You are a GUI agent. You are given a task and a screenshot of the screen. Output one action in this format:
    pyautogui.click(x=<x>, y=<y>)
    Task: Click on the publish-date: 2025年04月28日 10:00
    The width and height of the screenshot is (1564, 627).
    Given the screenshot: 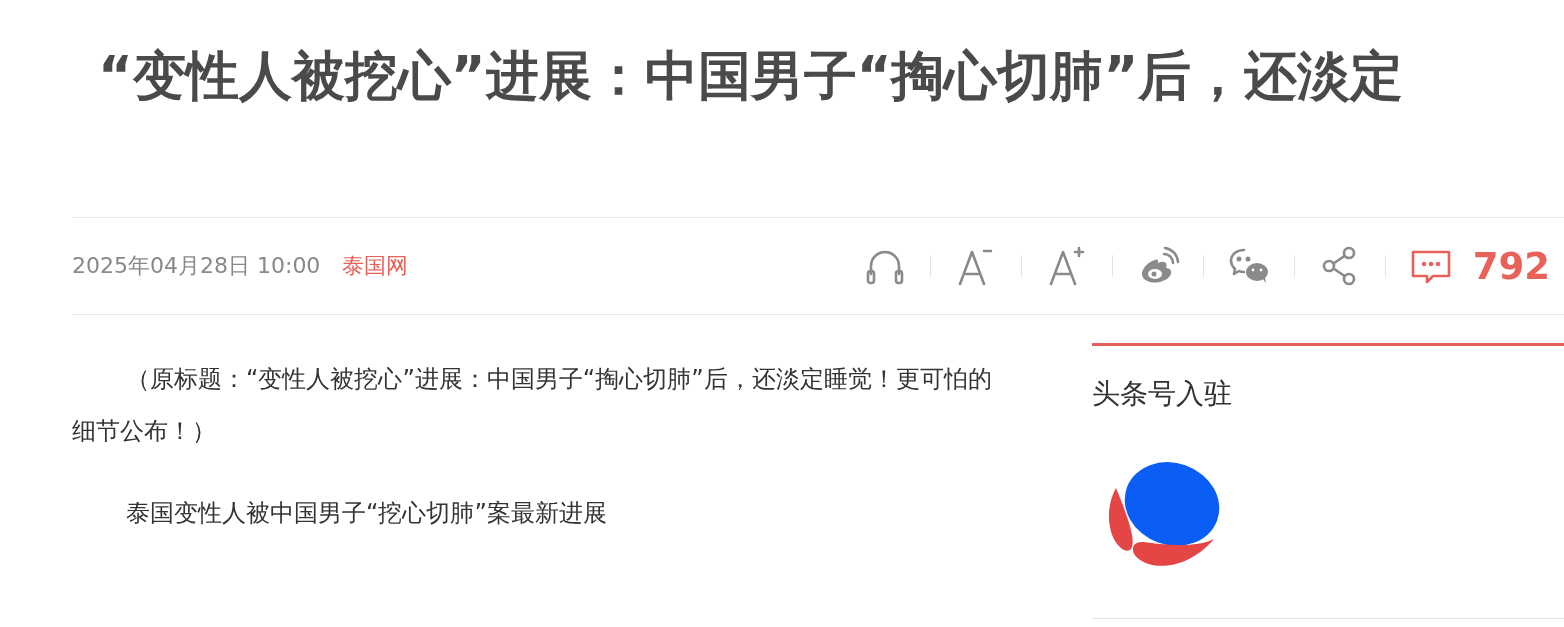 What is the action you would take?
    pyautogui.click(x=196, y=266)
    